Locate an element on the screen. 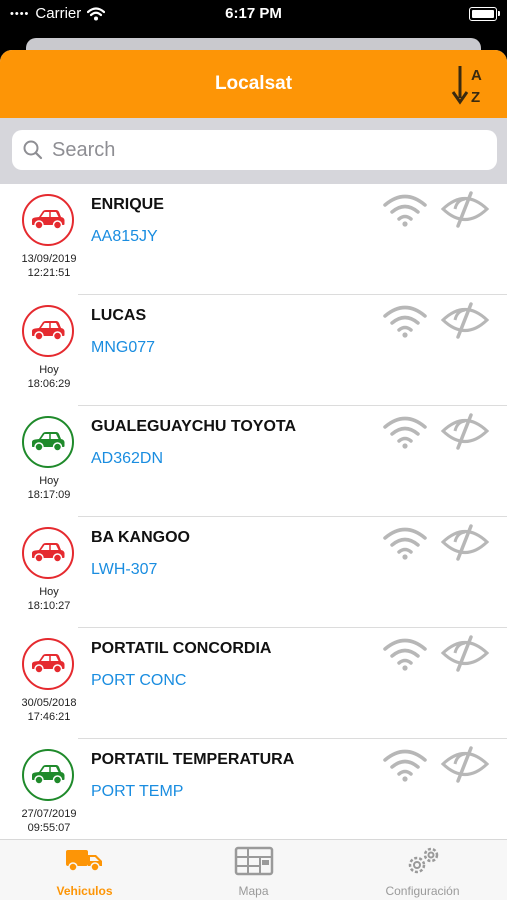 The image size is (507, 900). svg-text: Z is located at coordinates (475, 97).